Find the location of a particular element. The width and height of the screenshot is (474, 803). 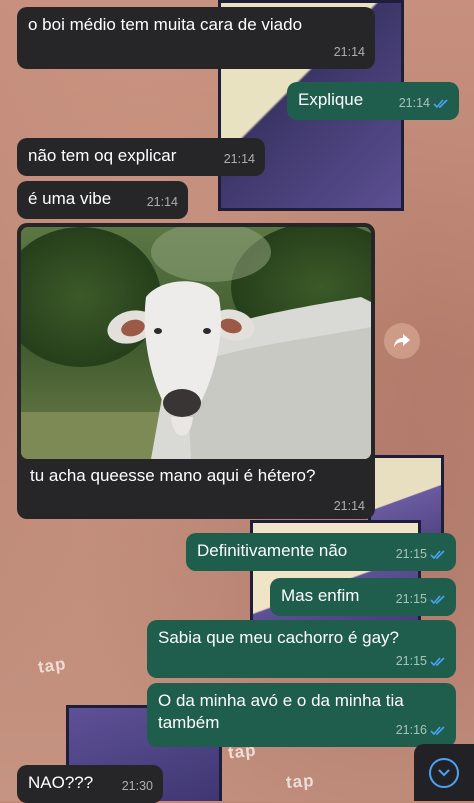

message-text: Mas enfim is located at coordinates (320, 595).